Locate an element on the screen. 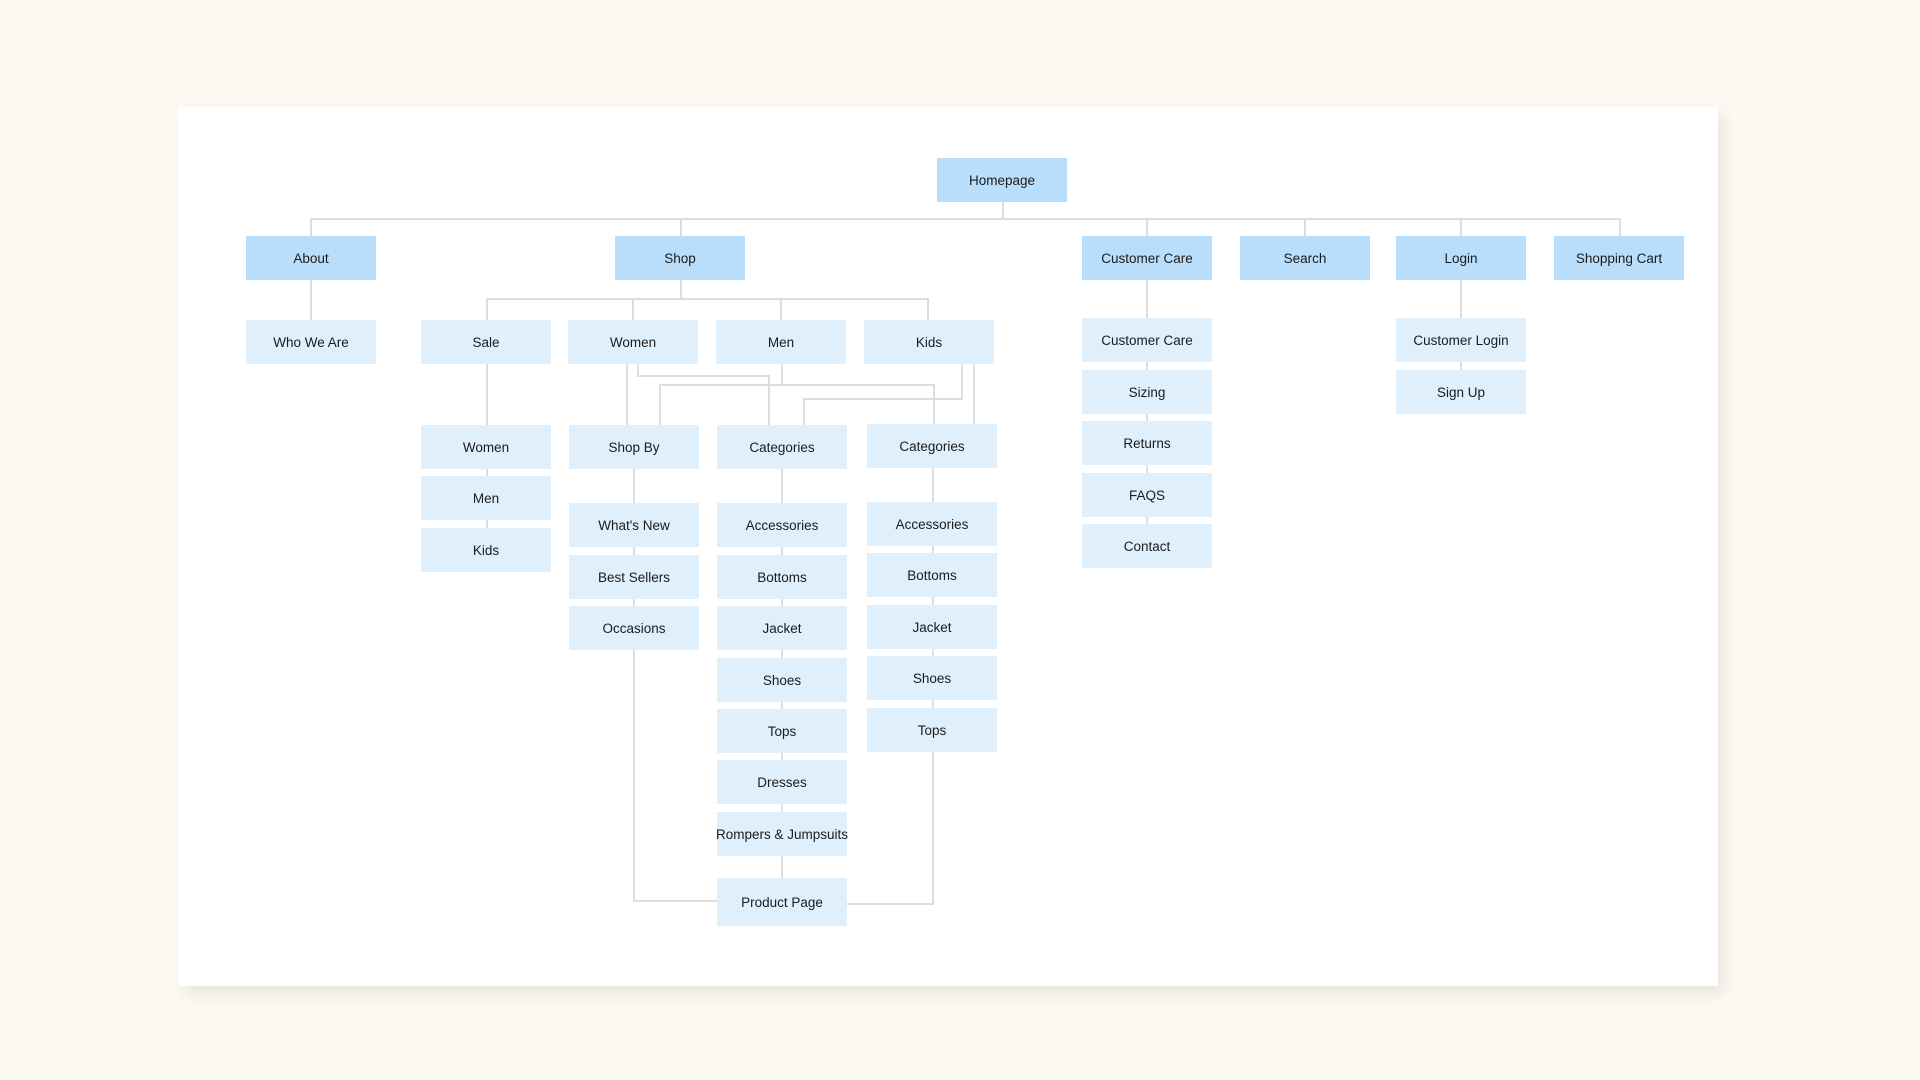 This screenshot has height=1080, width=1920. node-login: Login is located at coordinates (1461, 258).